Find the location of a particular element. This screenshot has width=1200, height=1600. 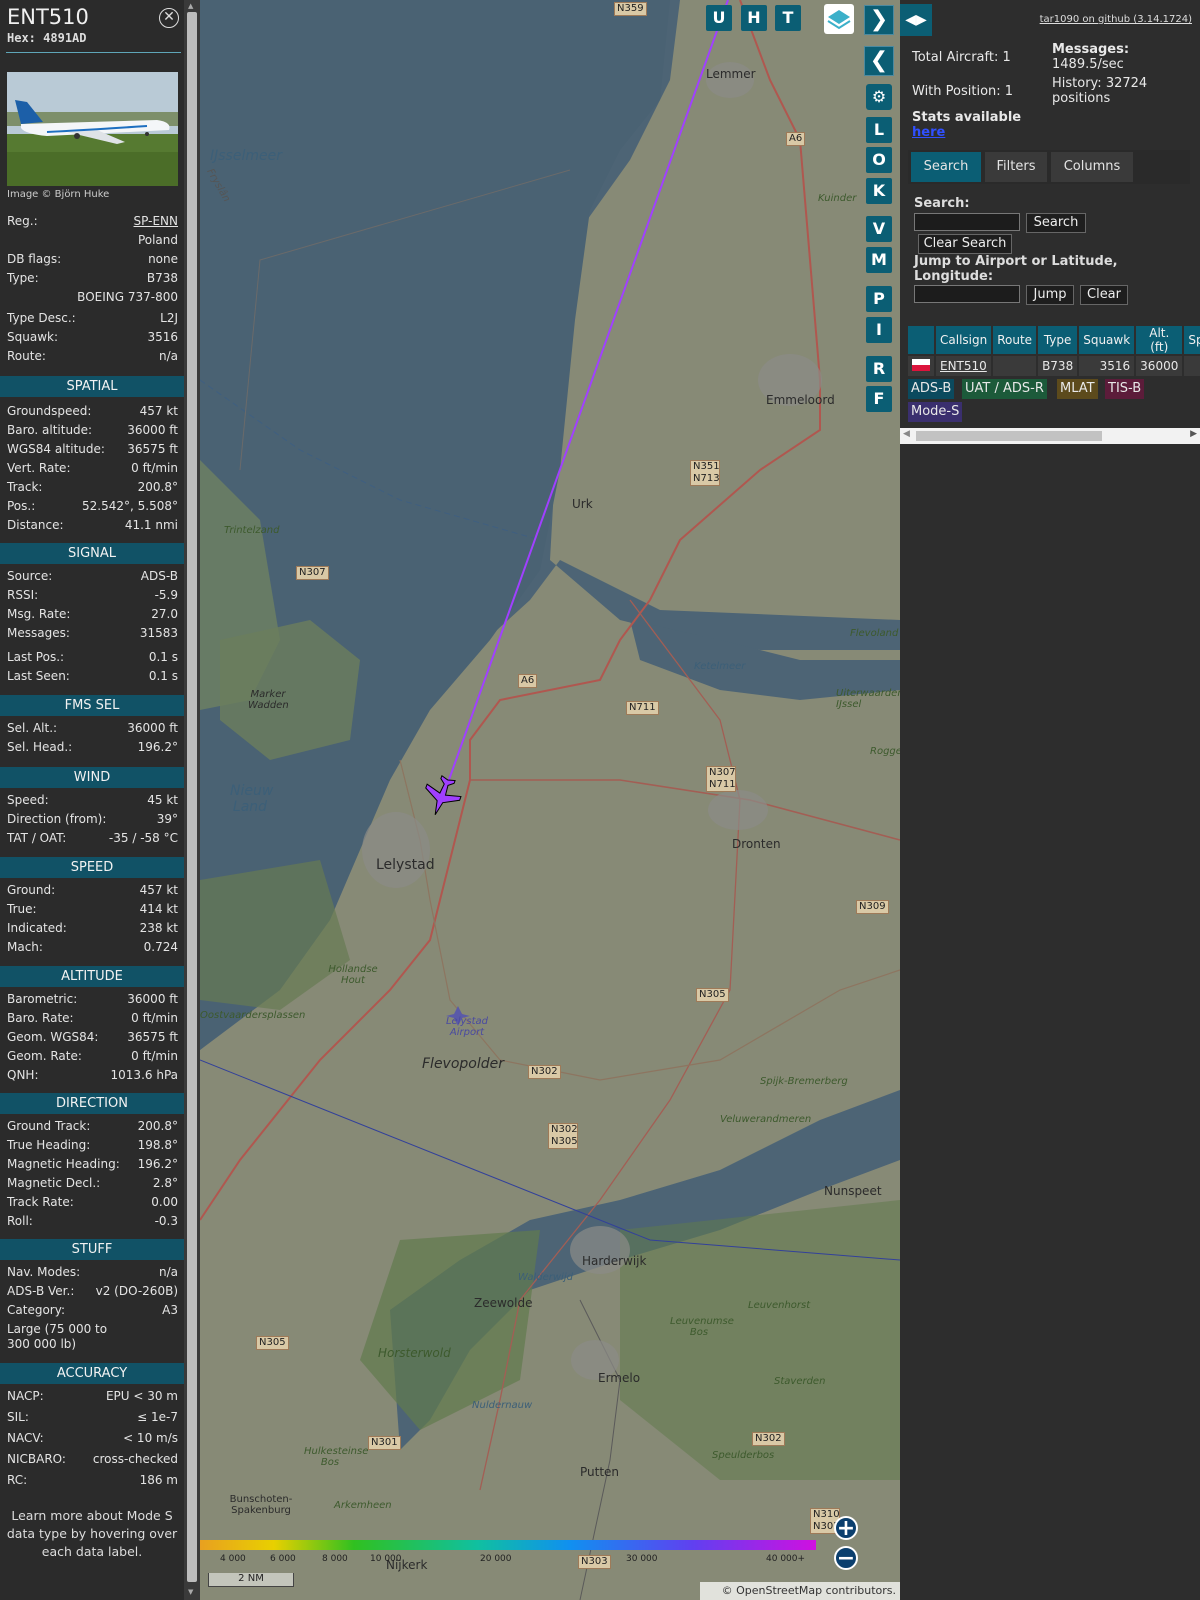

info-key: Last Seen: is located at coordinates (38, 676).